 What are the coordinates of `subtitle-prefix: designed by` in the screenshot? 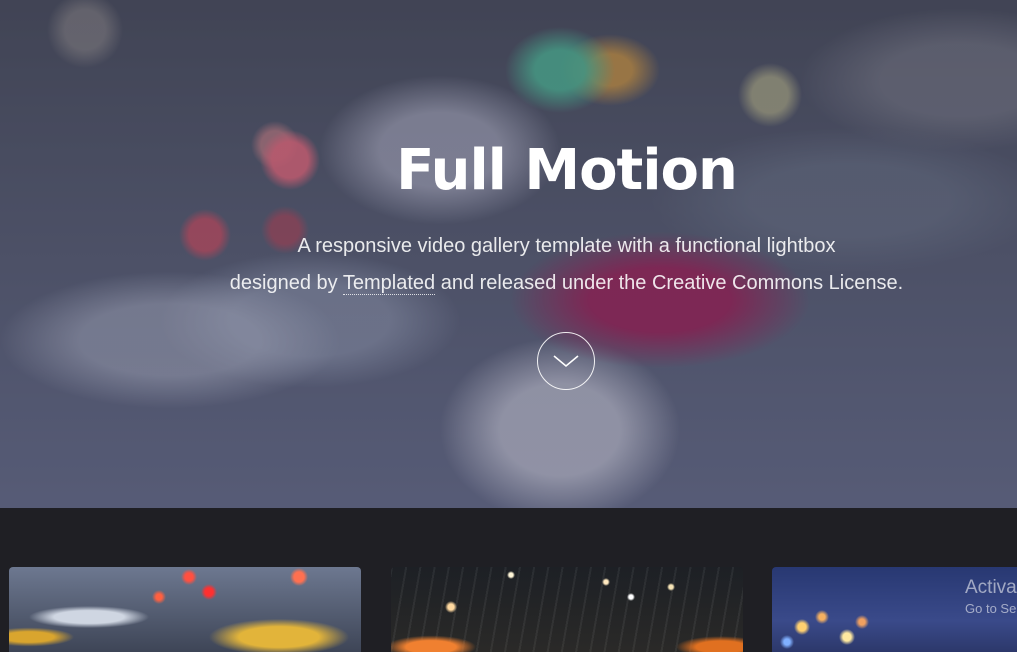 It's located at (286, 283).